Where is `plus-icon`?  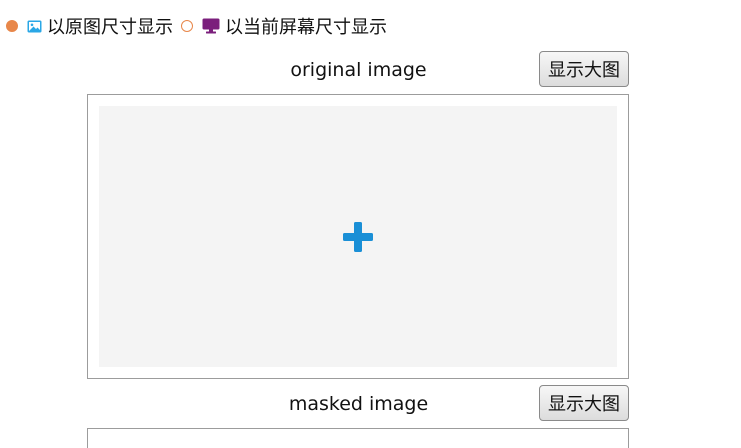 plus-icon is located at coordinates (358, 237).